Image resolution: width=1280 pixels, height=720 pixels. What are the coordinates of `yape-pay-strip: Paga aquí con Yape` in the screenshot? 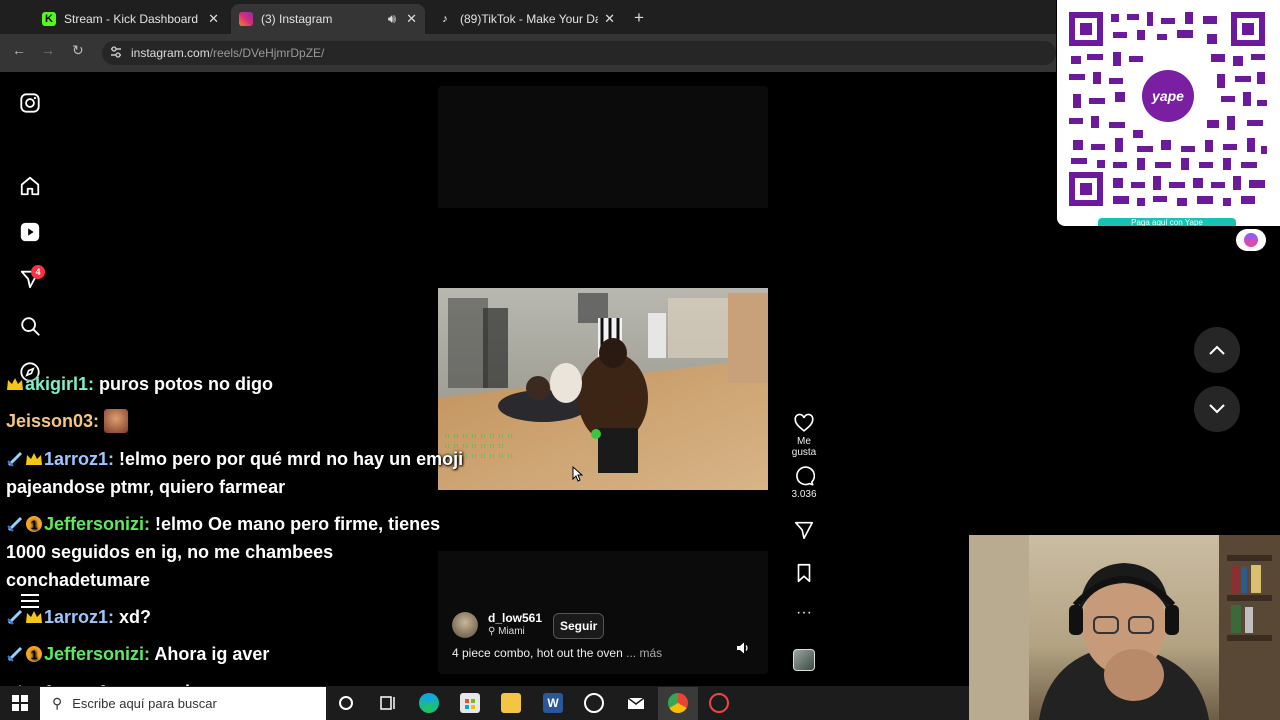 It's located at (1167, 222).